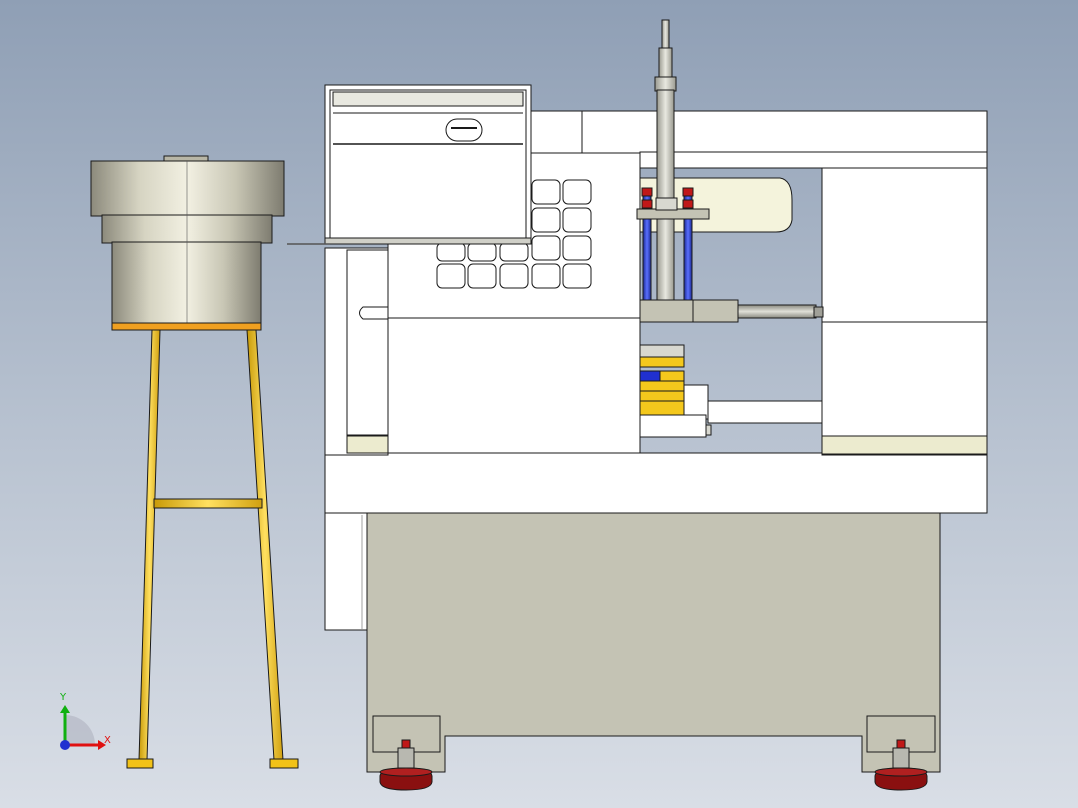 The width and height of the screenshot is (1078, 808). Describe the element at coordinates (665, 35) in the screenshot. I see `cylinder-rod-top` at that location.